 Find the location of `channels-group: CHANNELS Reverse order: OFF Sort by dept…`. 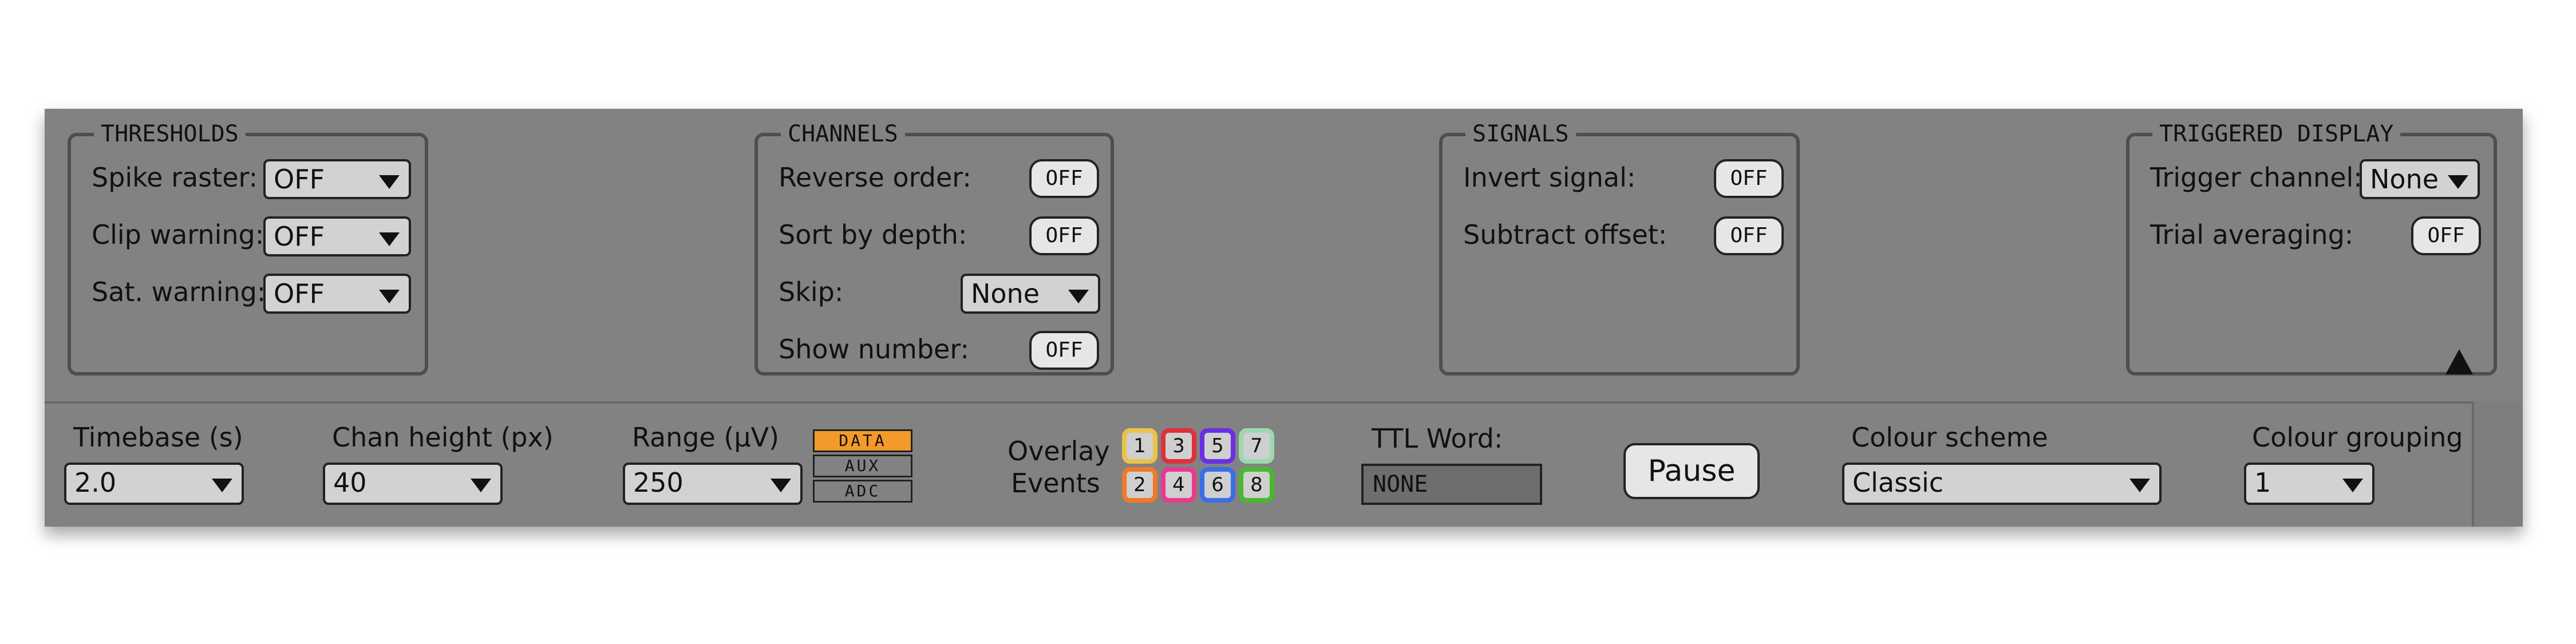

channels-group: CHANNELS Reverse order: OFF Sort by dept… is located at coordinates (934, 247).